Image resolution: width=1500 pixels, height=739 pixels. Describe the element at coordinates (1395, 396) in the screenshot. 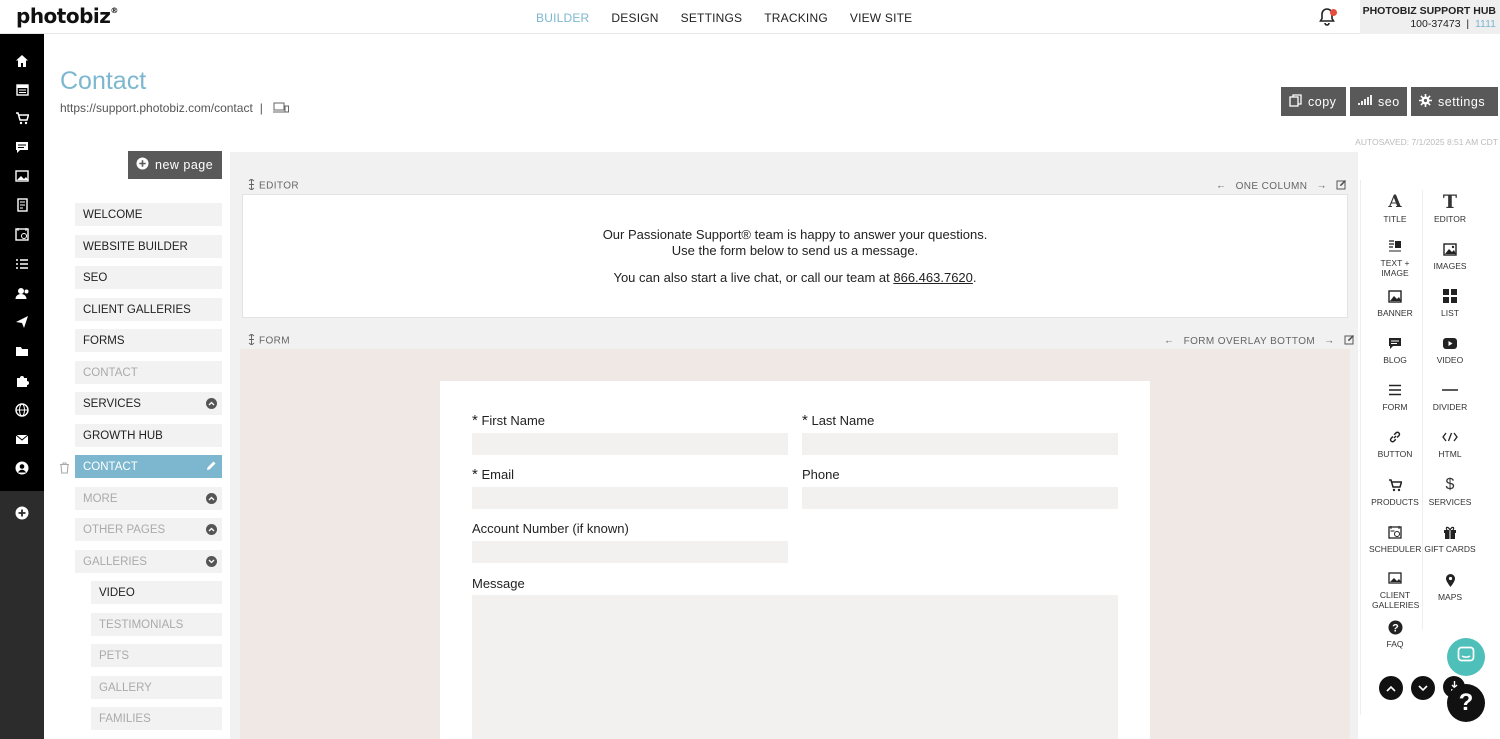

I see `widget-form: FORM` at that location.